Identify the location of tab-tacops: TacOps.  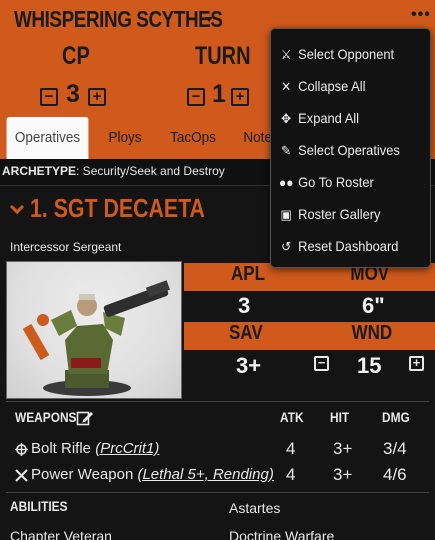
(193, 138).